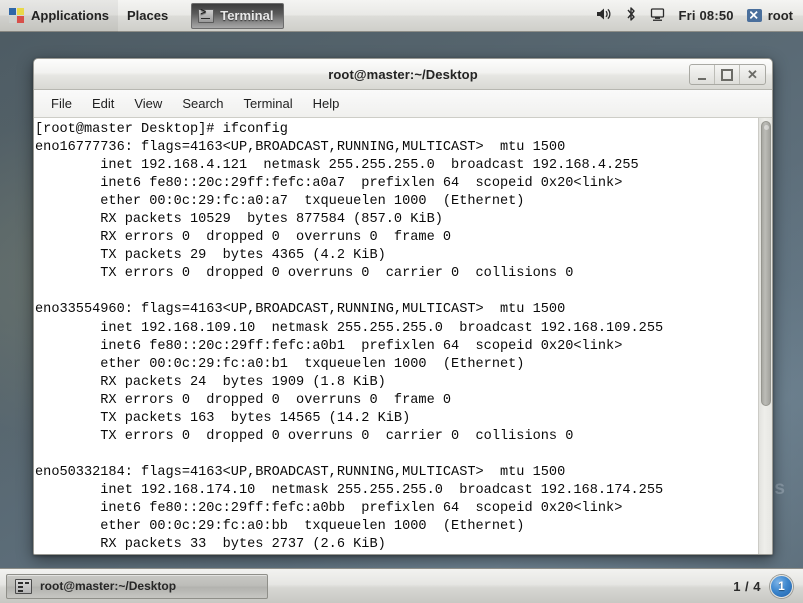  I want to click on maximize-button, so click(727, 74).